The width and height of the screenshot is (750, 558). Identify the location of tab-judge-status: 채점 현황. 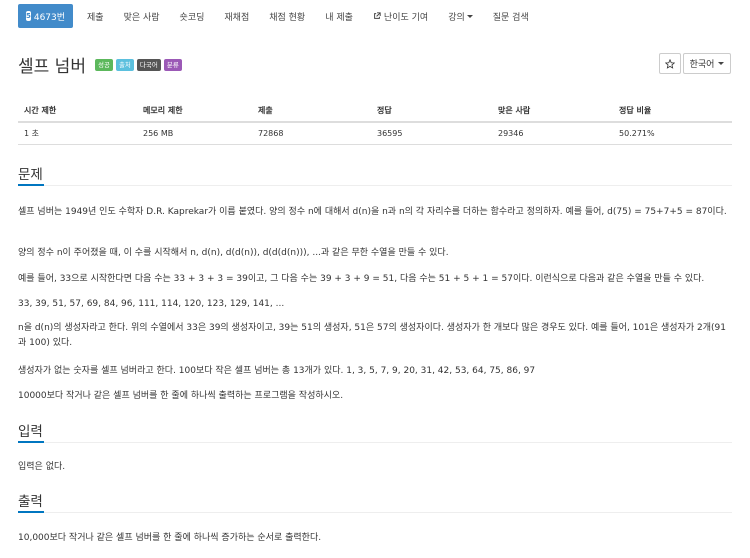
(287, 16).